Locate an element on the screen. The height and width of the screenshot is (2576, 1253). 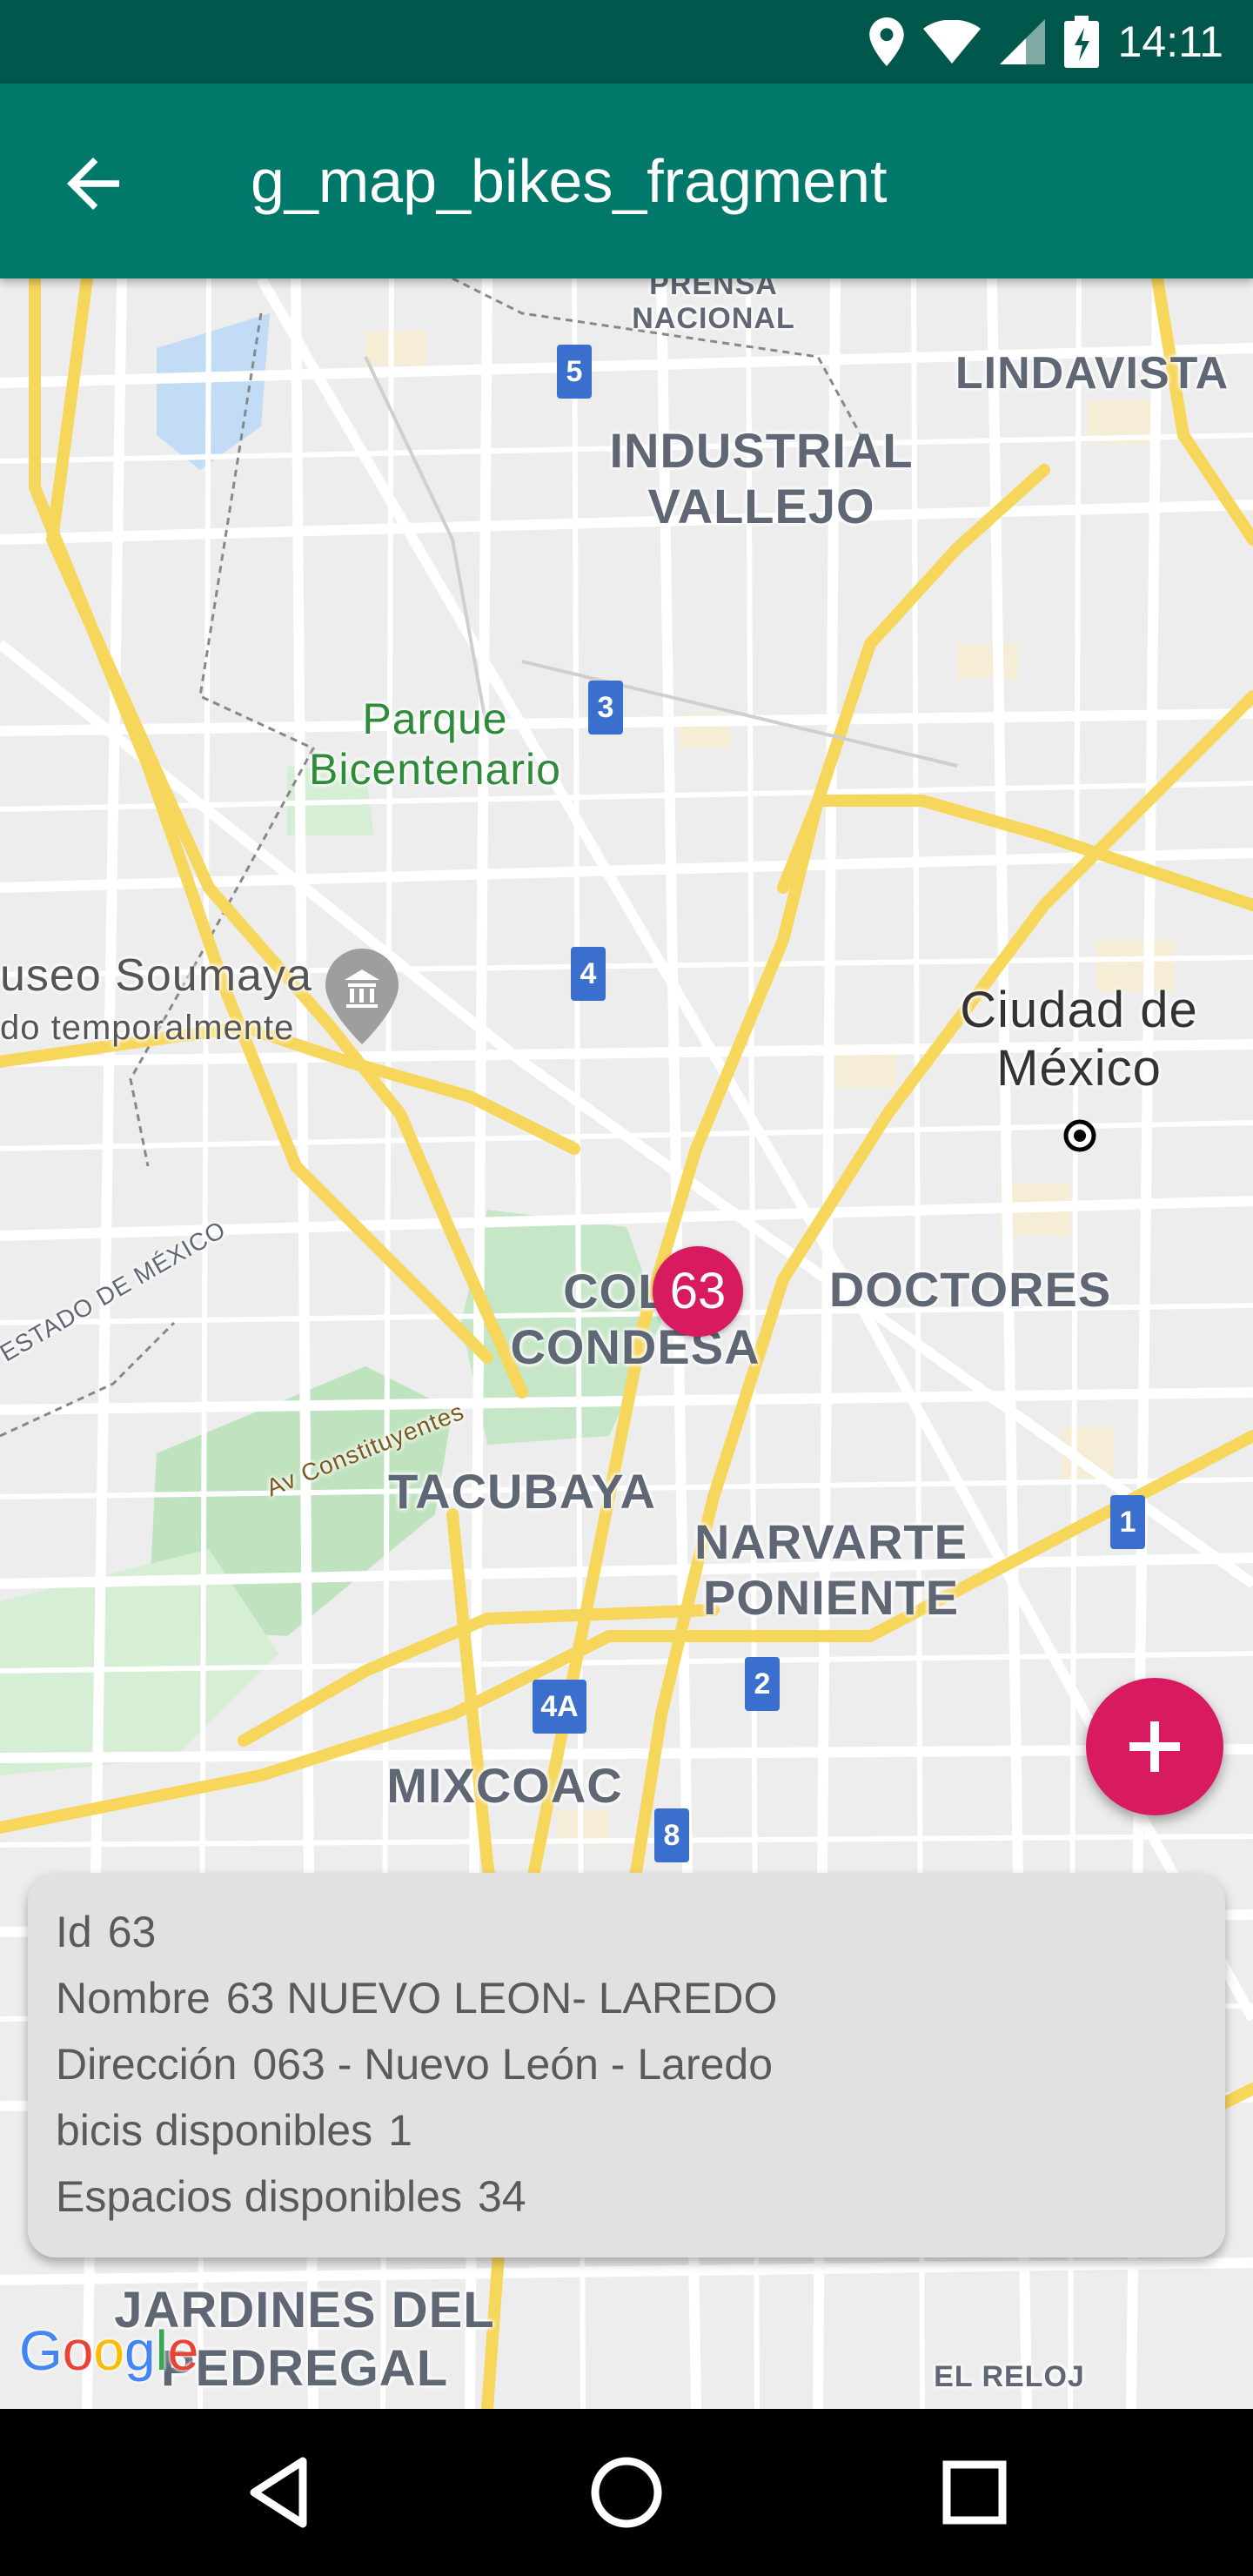
google-logo: Google is located at coordinates (109, 2350).